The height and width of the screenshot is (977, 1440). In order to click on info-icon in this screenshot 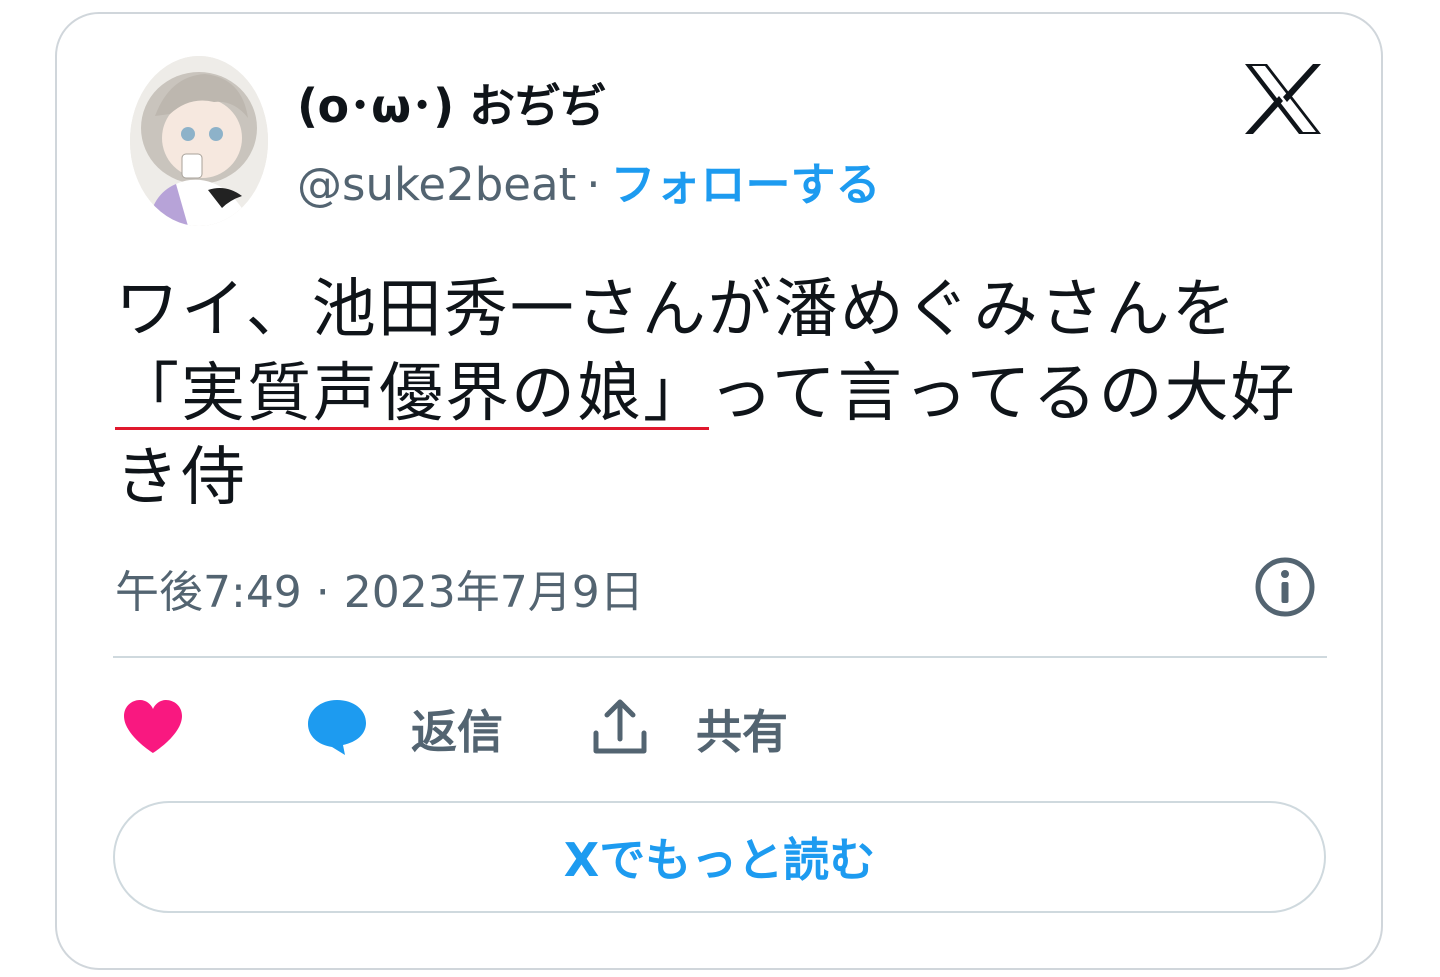, I will do `click(1285, 587)`.